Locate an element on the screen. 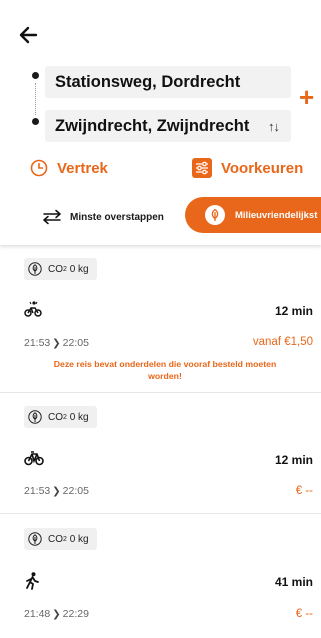 The height and width of the screenshot is (638, 321). route-line is located at coordinates (36, 98).